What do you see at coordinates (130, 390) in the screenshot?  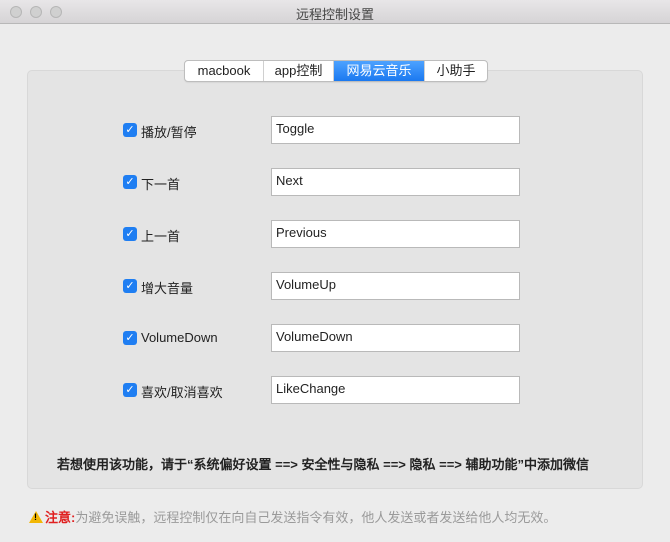 I see `like-change-checkbox: ✓` at bounding box center [130, 390].